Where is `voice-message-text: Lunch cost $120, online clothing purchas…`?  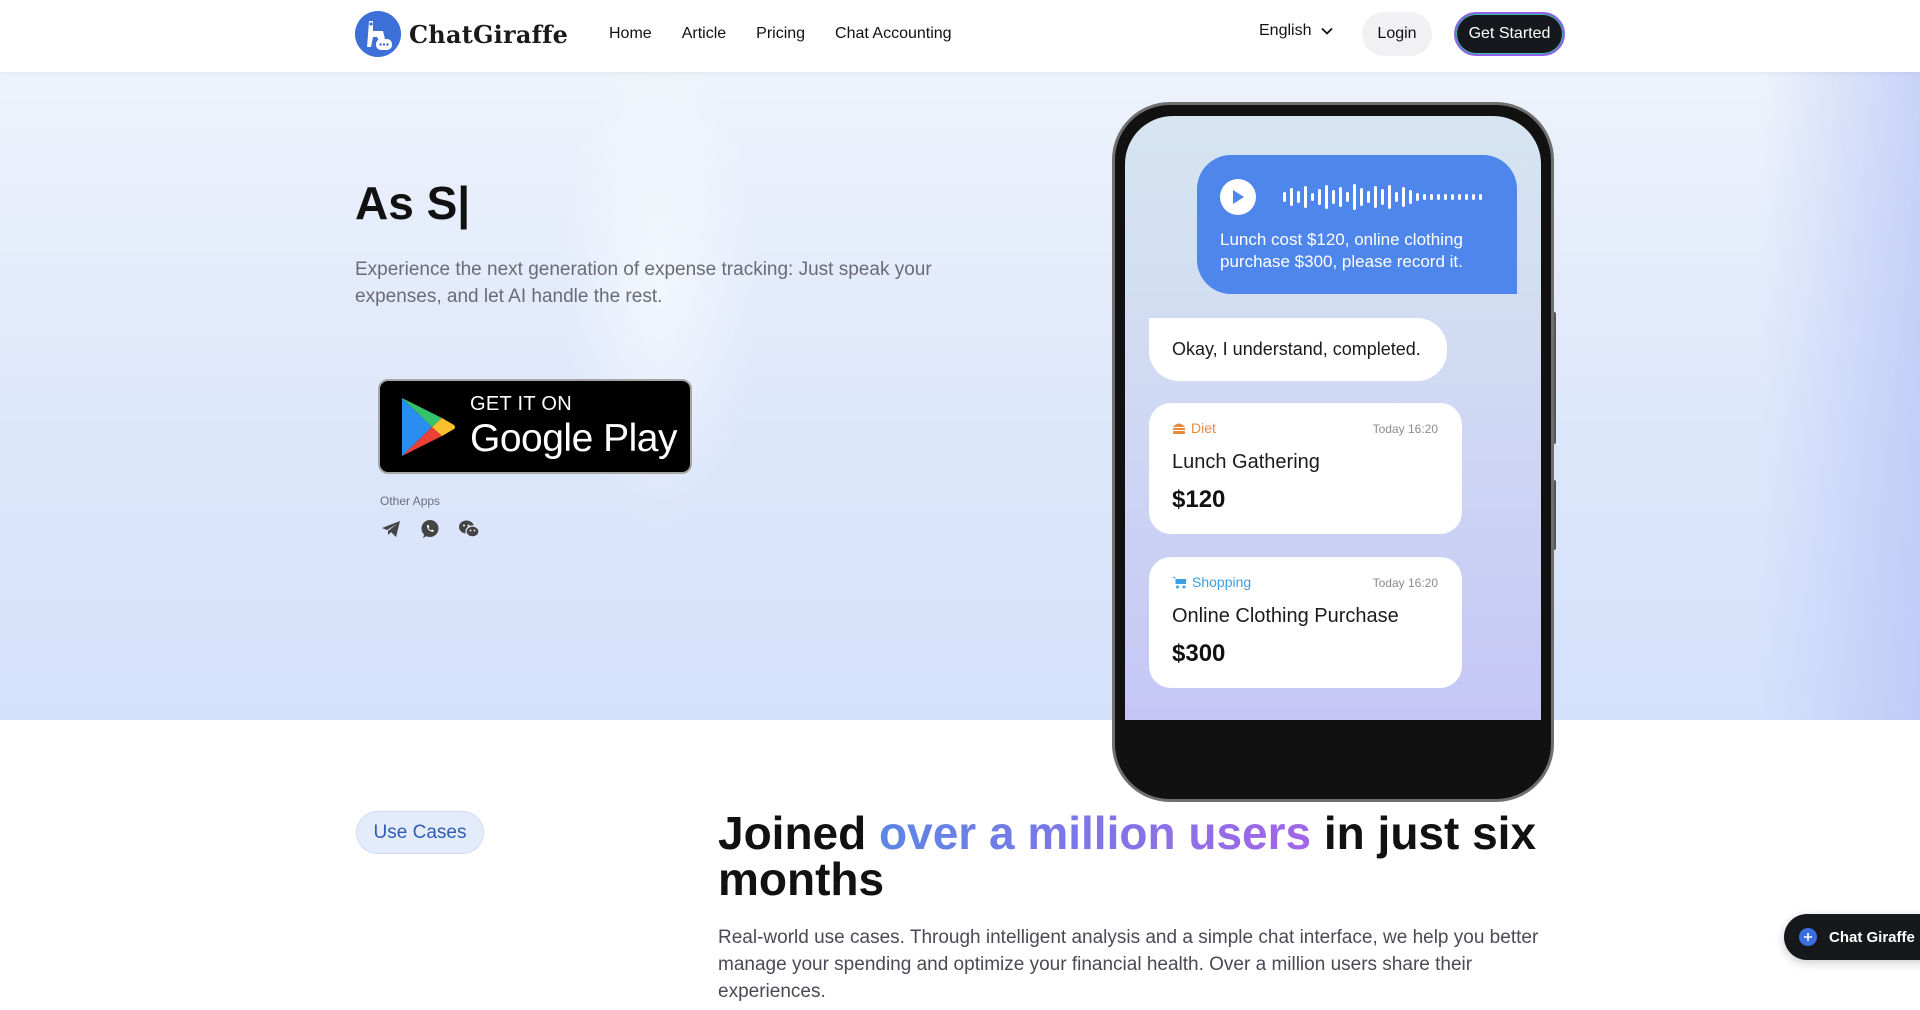
voice-message-text: Lunch cost $120, online clothing purchas… is located at coordinates (1341, 250).